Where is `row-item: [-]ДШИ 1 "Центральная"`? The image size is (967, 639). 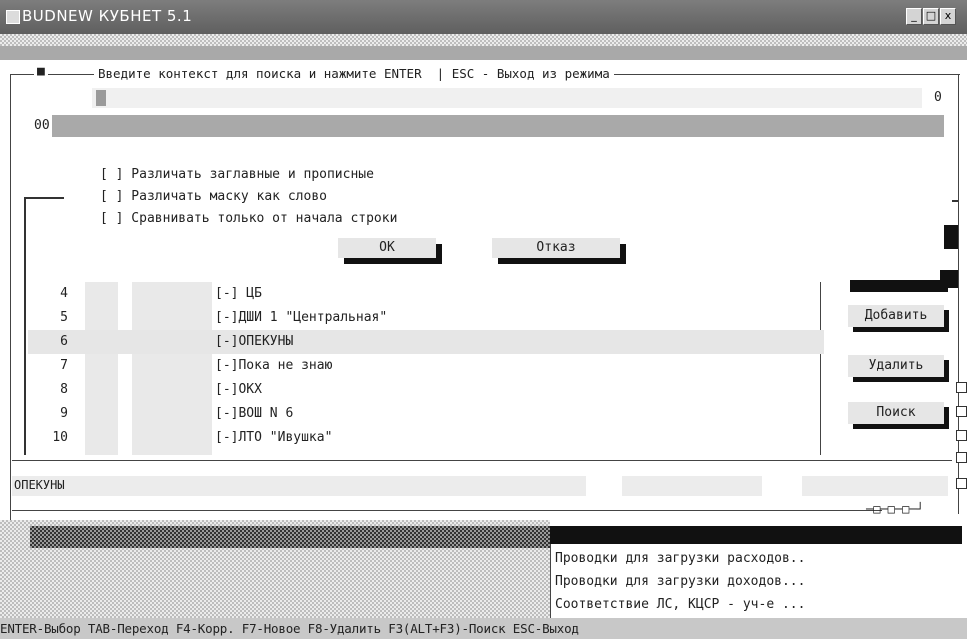
row-item: [-]ДШИ 1 "Центральная" is located at coordinates (301, 317).